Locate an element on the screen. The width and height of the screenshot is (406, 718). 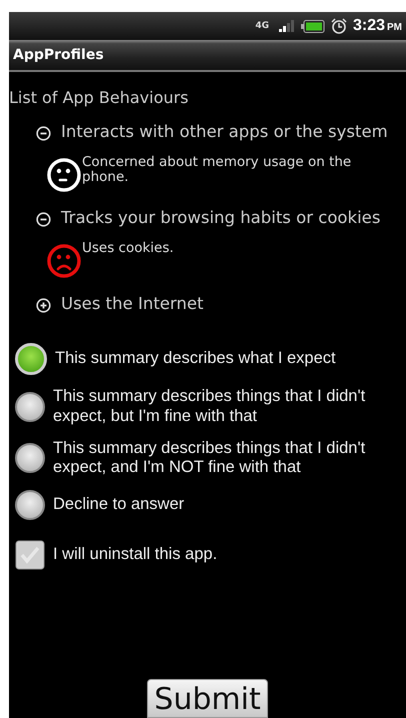
behaviour-group: Interacts with other apps or the system is located at coordinates (224, 131).